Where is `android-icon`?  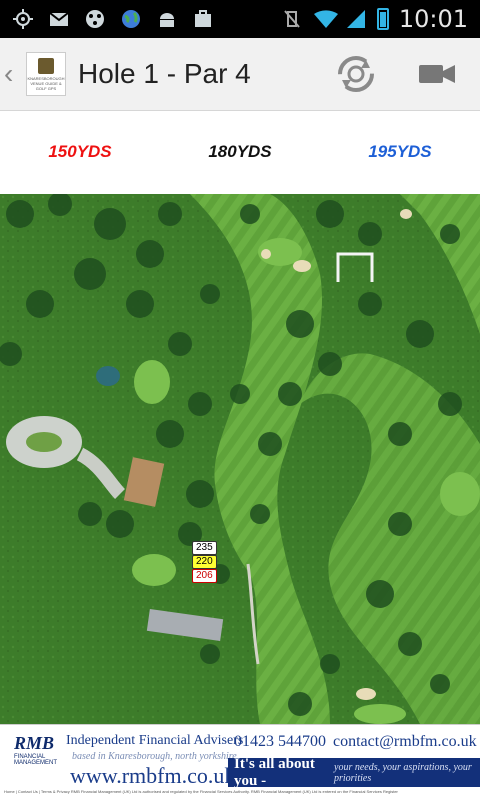 android-icon is located at coordinates (167, 19).